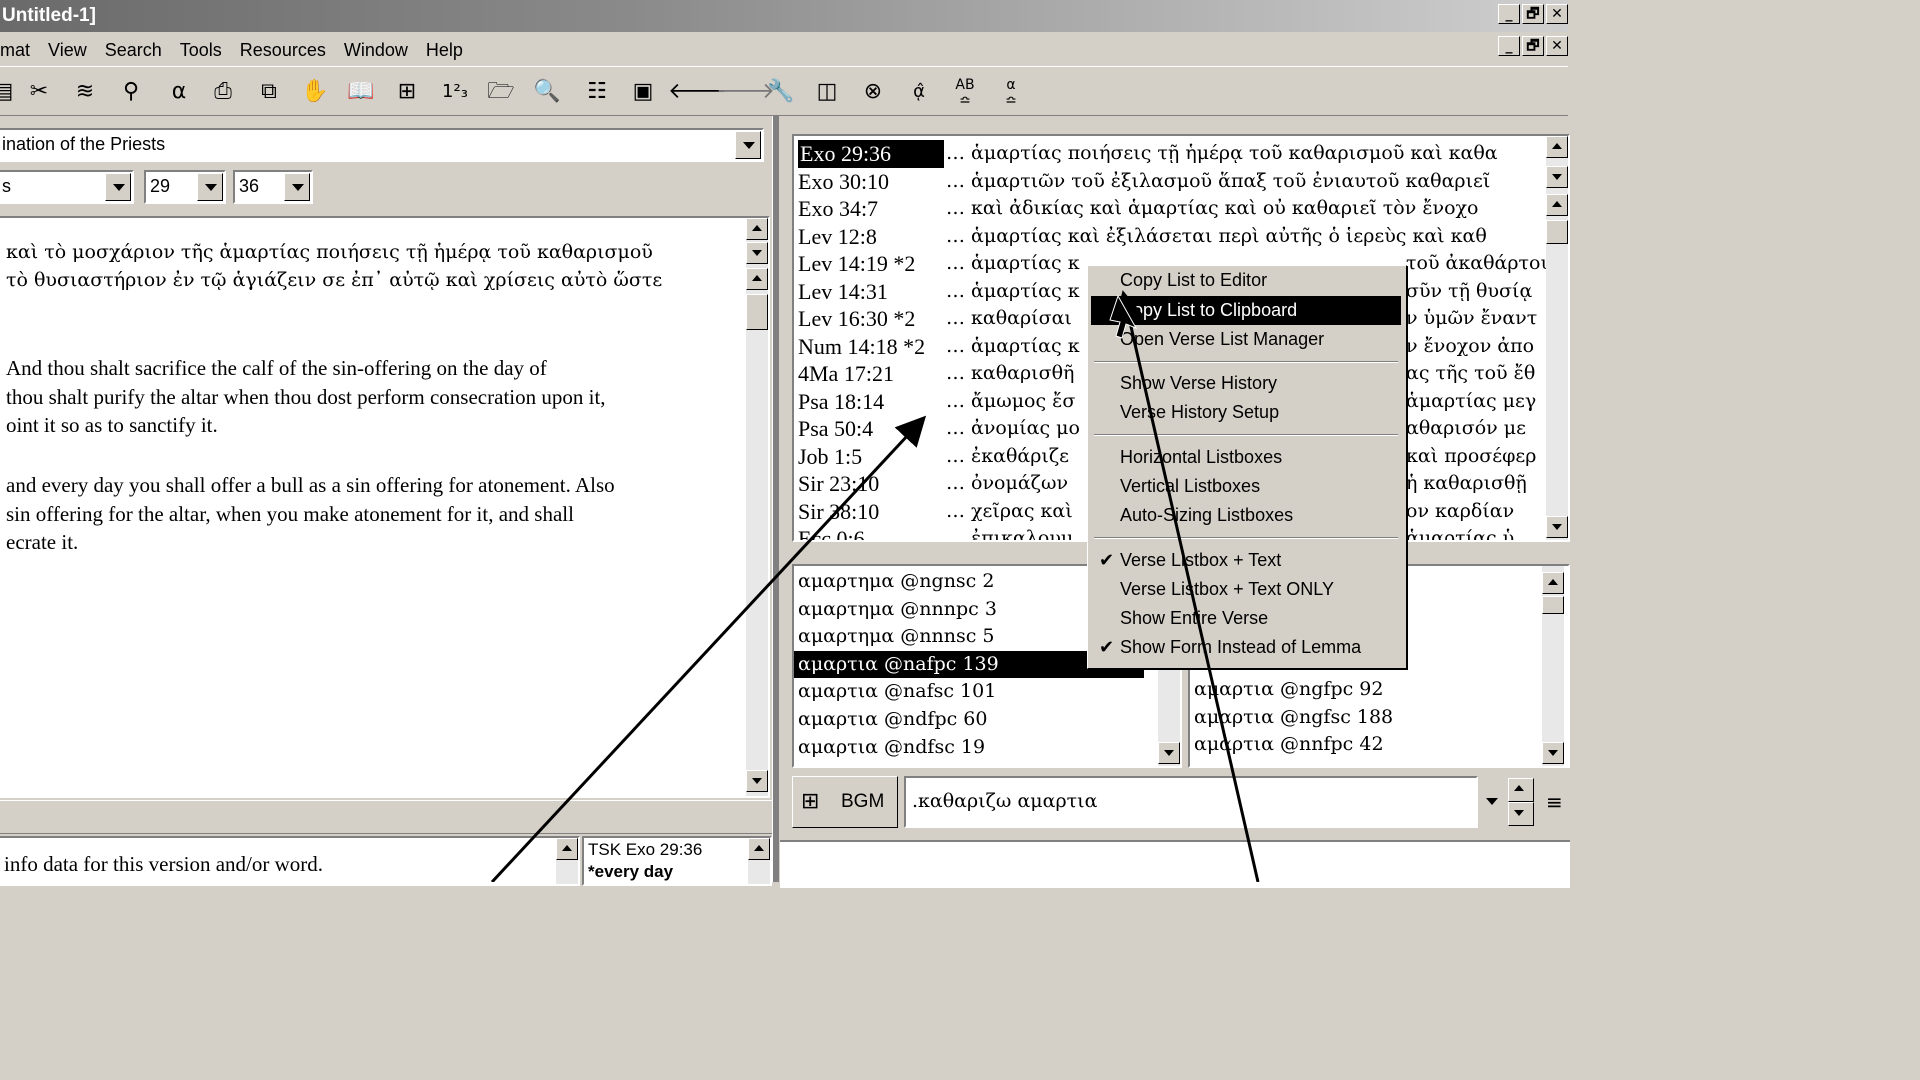  Describe the element at coordinates (708, 648) in the screenshot. I see `arrow-to-verse-list` at that location.